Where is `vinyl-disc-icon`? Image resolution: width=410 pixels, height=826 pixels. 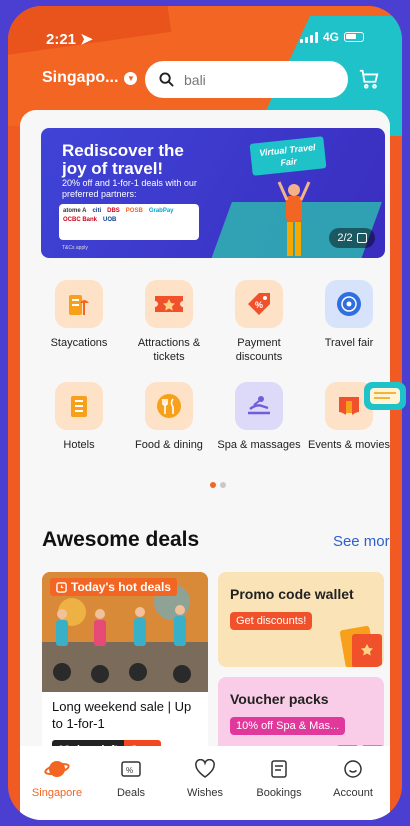
vinyl-disc-icon is located at coordinates (349, 304).